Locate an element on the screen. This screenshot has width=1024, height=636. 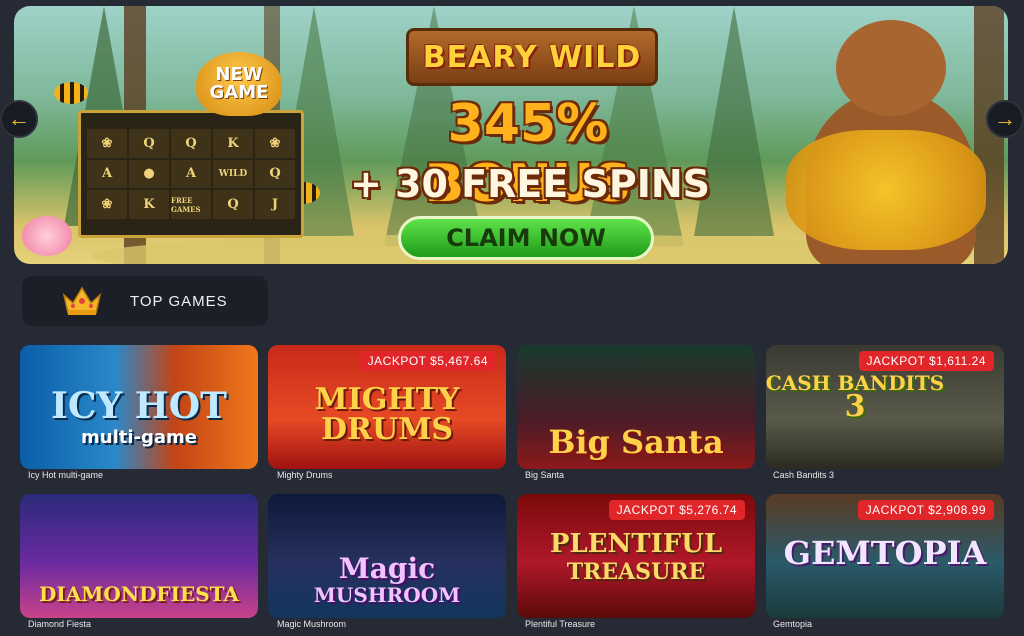
game-tile: JACKPOT $1,611.24 CASH BANDITS 3 is located at coordinates (885, 407).